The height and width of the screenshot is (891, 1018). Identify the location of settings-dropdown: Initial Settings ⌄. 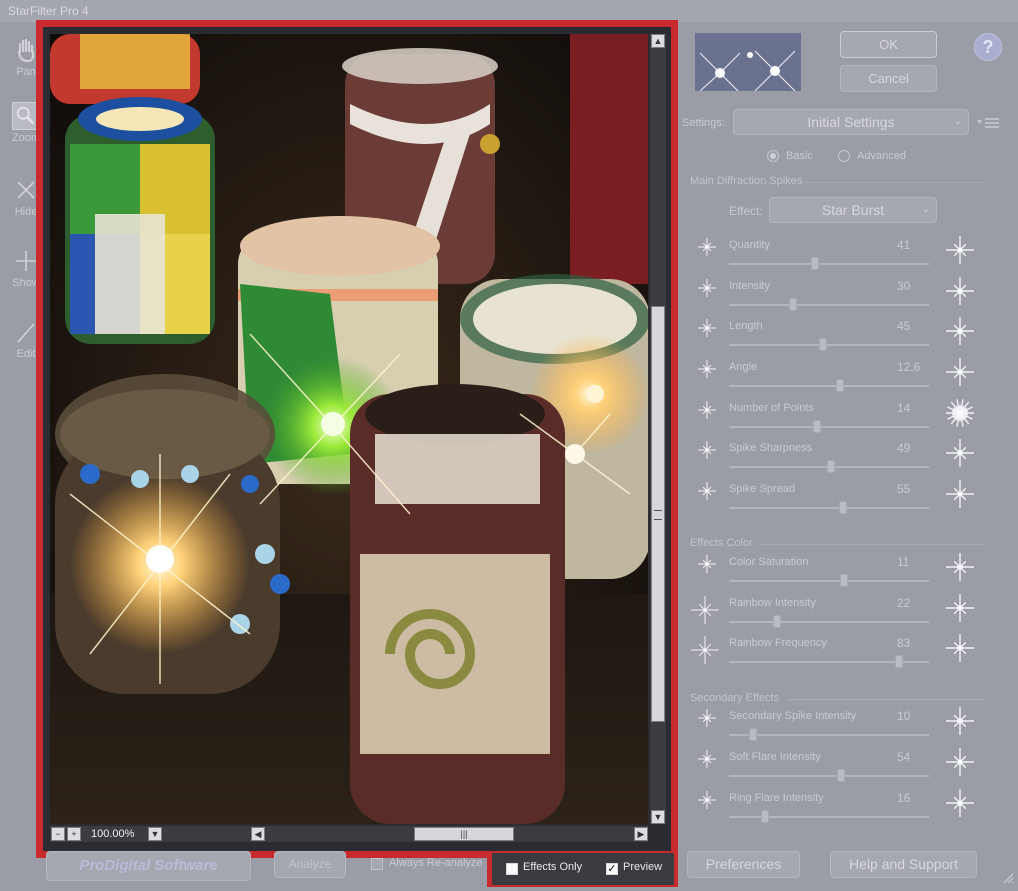
(851, 122).